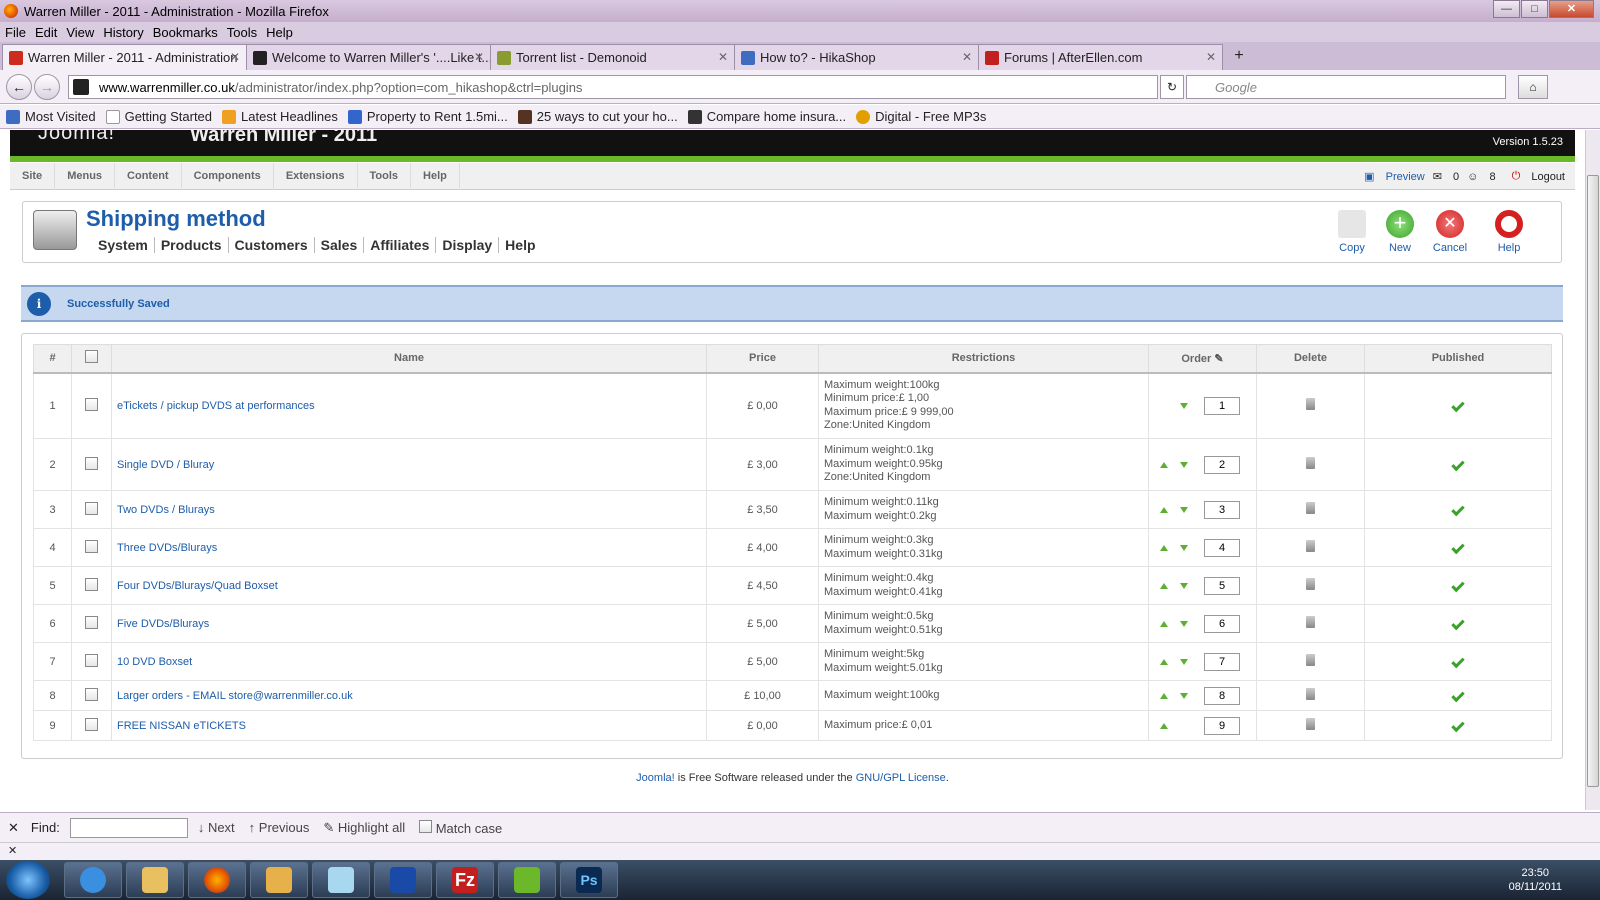 Image resolution: width=1600 pixels, height=900 pixels. I want to click on menu-file: File, so click(15, 32).